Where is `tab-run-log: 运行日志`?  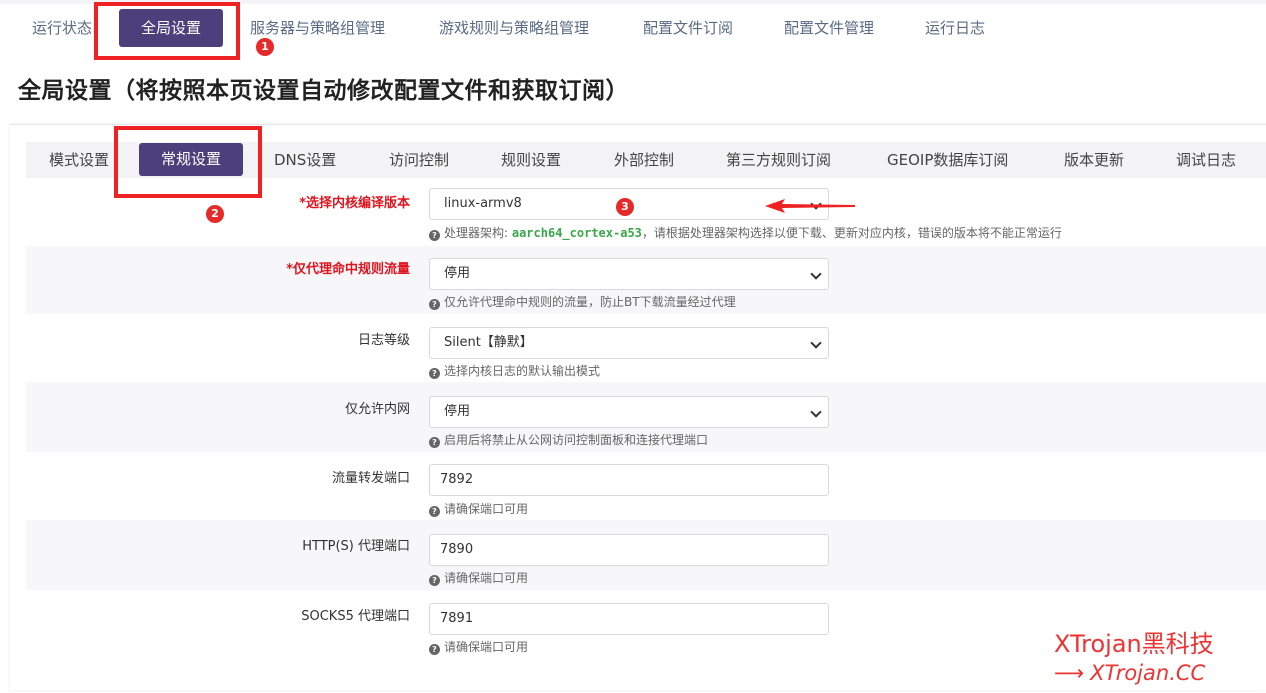
tab-run-log: 运行日志 is located at coordinates (955, 28).